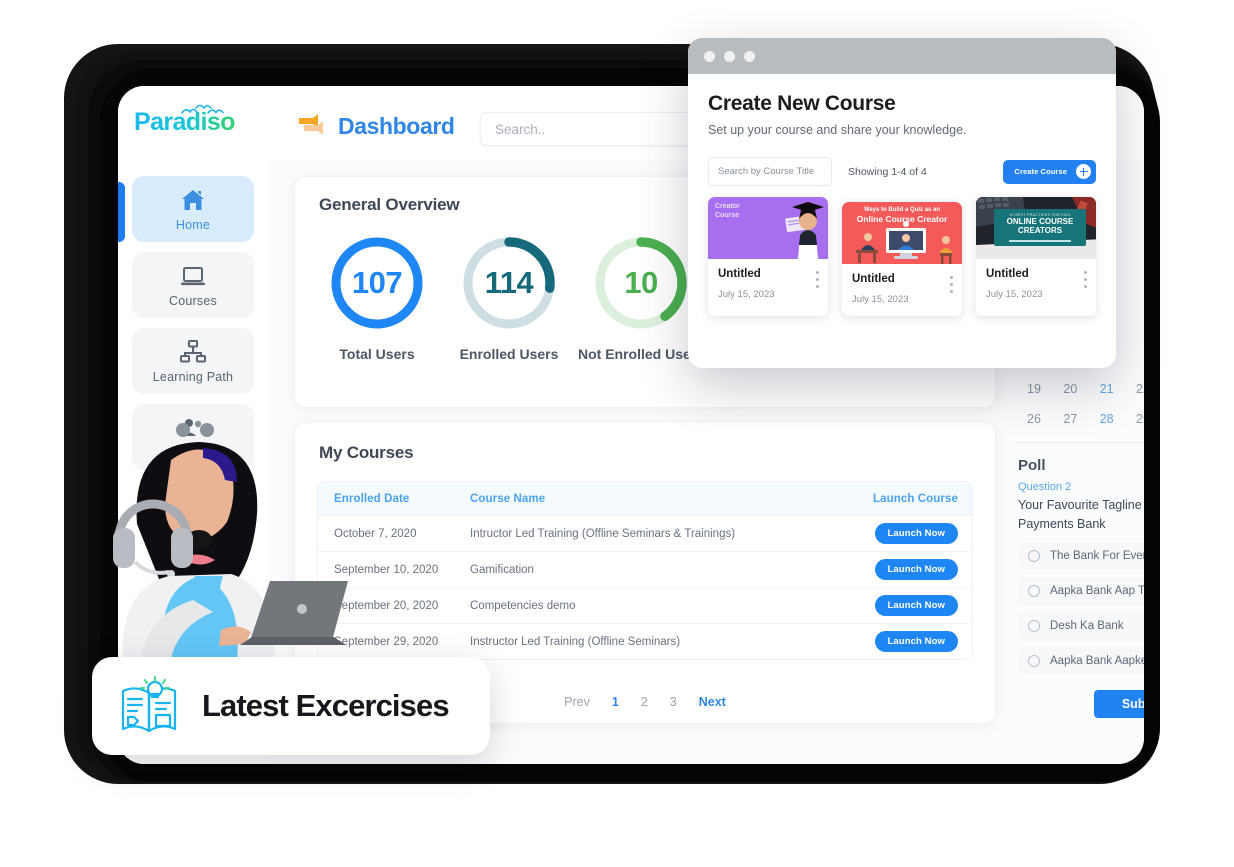 The image size is (1234, 867). What do you see at coordinates (1097, 660) in the screenshot?
I see `poll-option-label: Aapka Bank Aapke Ghar` at bounding box center [1097, 660].